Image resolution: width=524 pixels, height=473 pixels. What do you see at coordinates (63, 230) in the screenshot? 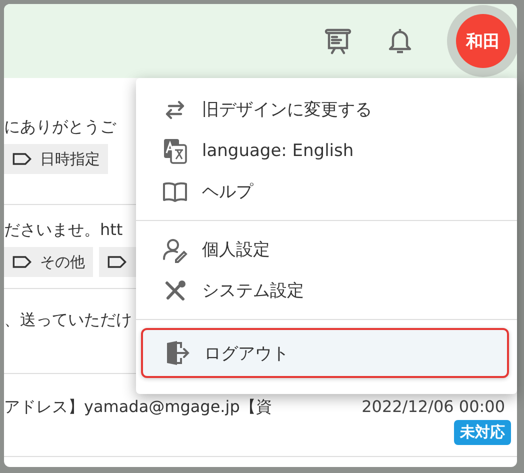
I see `message-preview: ださいませ。htt` at bounding box center [63, 230].